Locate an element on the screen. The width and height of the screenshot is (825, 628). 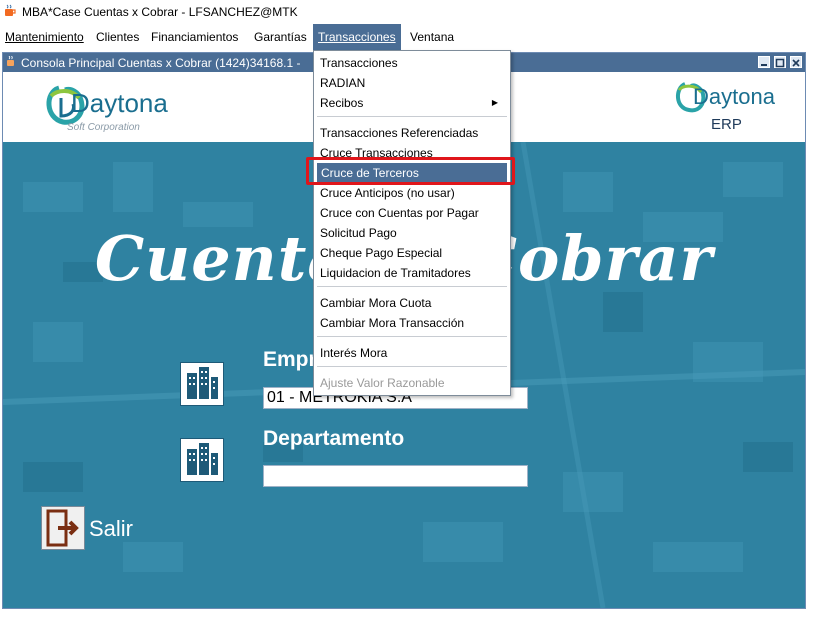
menu-item-cambiar-mora-cuota: Cambiar Mora Cuota is located at coordinates (375, 303).